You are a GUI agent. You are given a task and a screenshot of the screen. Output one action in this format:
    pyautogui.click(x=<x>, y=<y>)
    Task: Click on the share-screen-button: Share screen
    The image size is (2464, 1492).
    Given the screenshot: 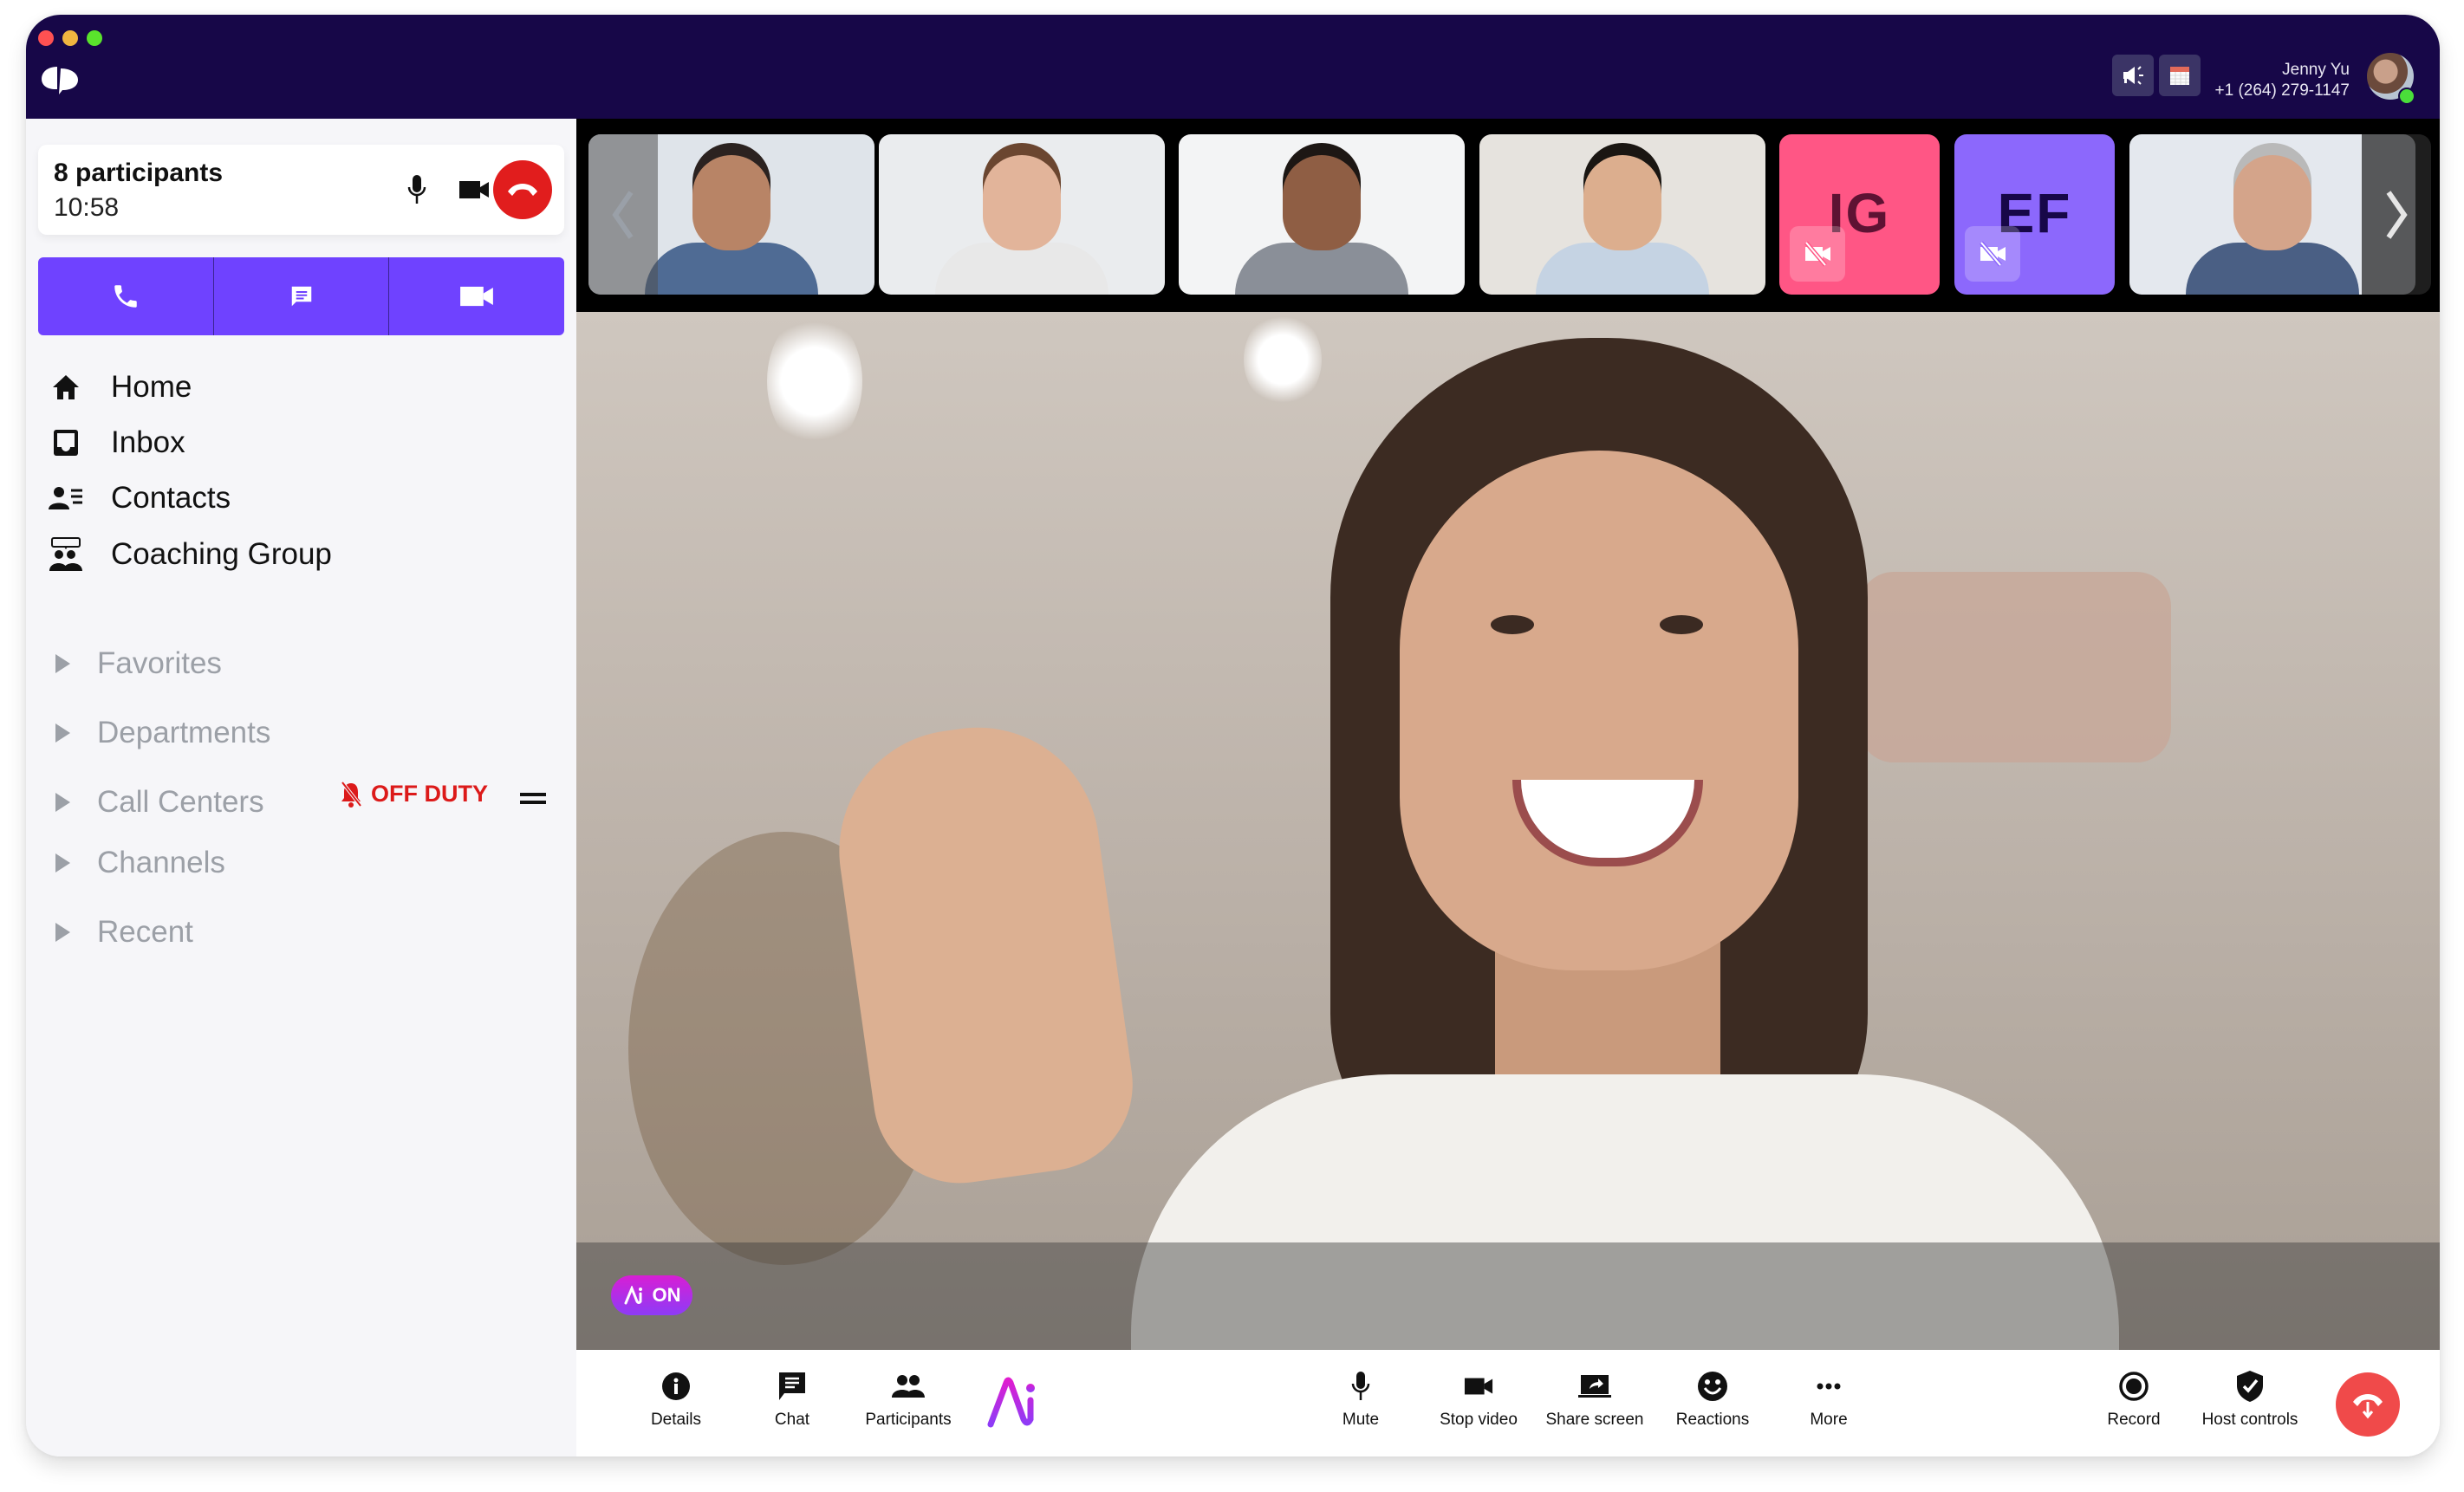 What is the action you would take?
    pyautogui.click(x=1595, y=1398)
    